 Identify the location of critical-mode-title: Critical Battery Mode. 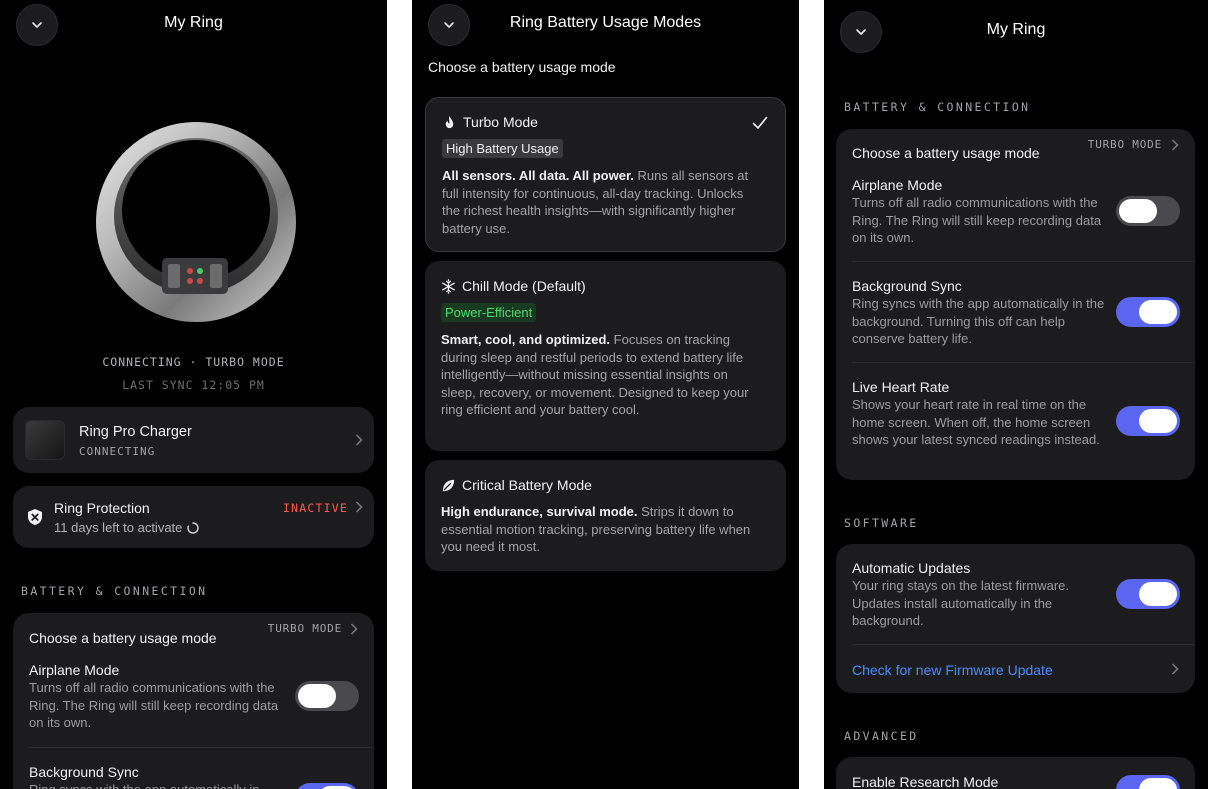
(527, 485).